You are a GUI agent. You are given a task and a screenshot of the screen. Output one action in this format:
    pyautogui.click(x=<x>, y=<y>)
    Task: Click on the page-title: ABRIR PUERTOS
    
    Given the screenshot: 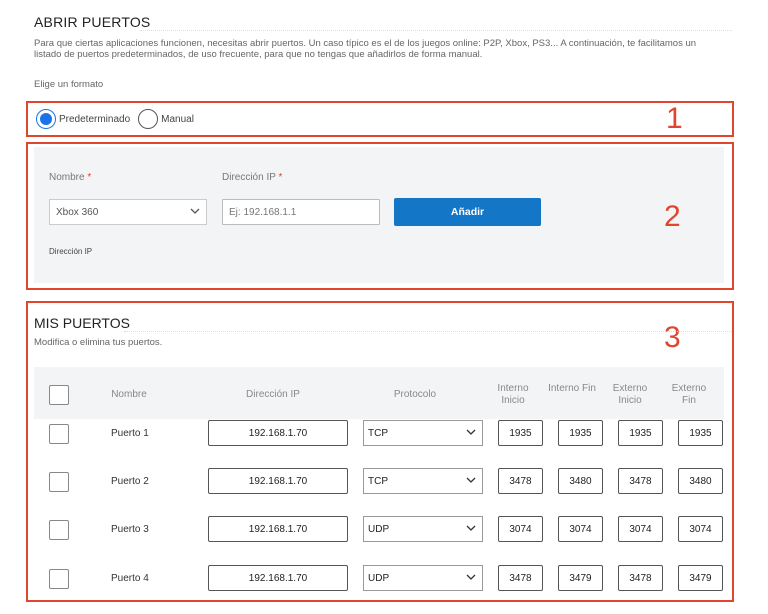 What is the action you would take?
    pyautogui.click(x=92, y=22)
    